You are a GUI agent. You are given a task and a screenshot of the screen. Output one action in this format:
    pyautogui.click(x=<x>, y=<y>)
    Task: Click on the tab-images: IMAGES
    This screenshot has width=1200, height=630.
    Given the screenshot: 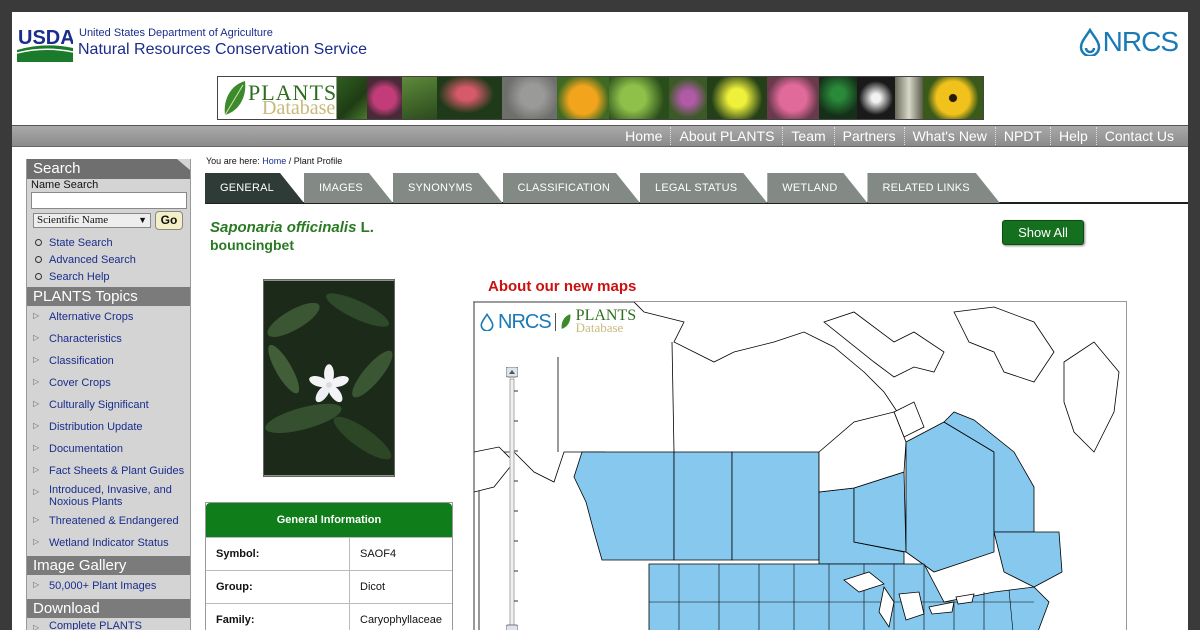 What is the action you would take?
    pyautogui.click(x=348, y=188)
    